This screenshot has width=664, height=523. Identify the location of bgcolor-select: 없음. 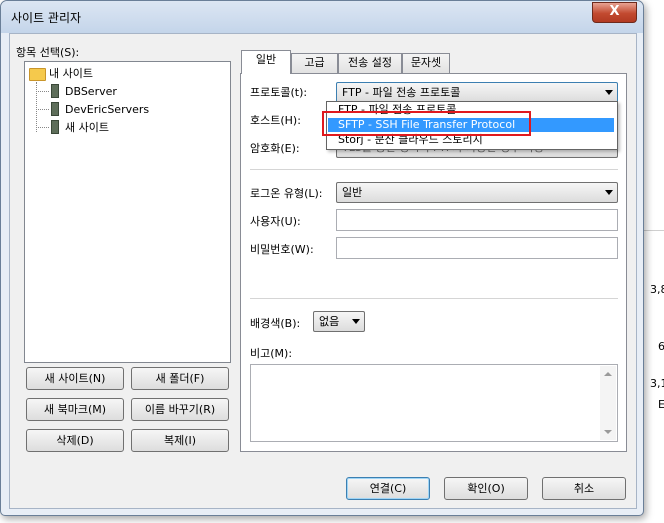
(339, 321).